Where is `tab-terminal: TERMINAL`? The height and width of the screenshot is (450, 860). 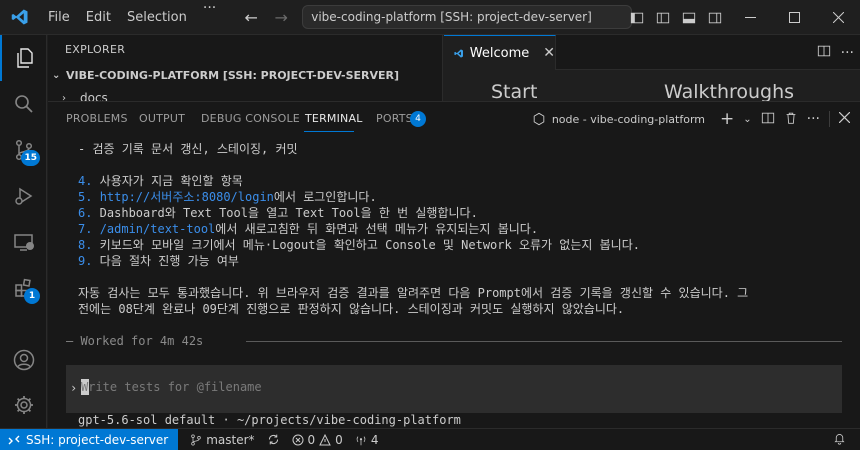
tab-terminal: TERMINAL is located at coordinates (334, 118).